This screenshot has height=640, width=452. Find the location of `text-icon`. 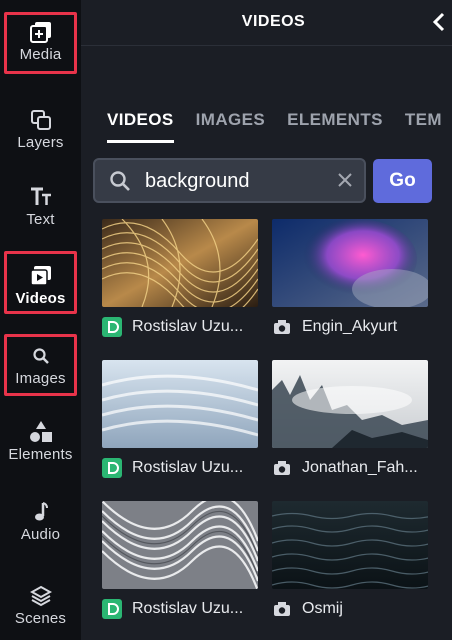

text-icon is located at coordinates (41, 197).